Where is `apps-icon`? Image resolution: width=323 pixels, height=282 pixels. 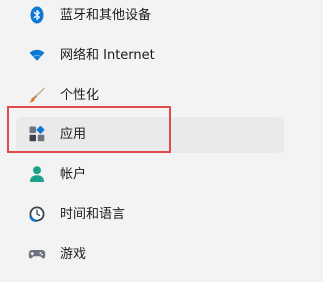 apps-icon is located at coordinates (37, 134).